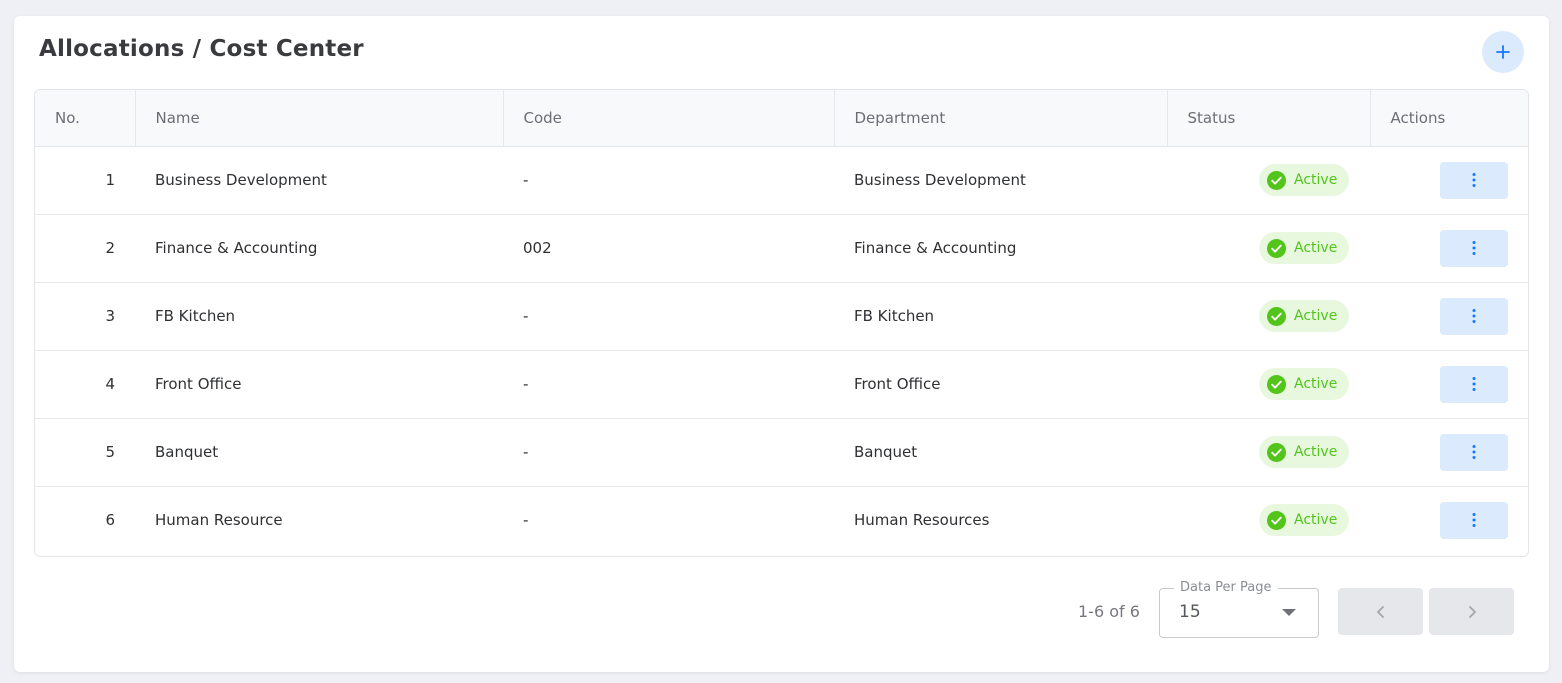  I want to click on column-header-status: Status, so click(1269, 118).